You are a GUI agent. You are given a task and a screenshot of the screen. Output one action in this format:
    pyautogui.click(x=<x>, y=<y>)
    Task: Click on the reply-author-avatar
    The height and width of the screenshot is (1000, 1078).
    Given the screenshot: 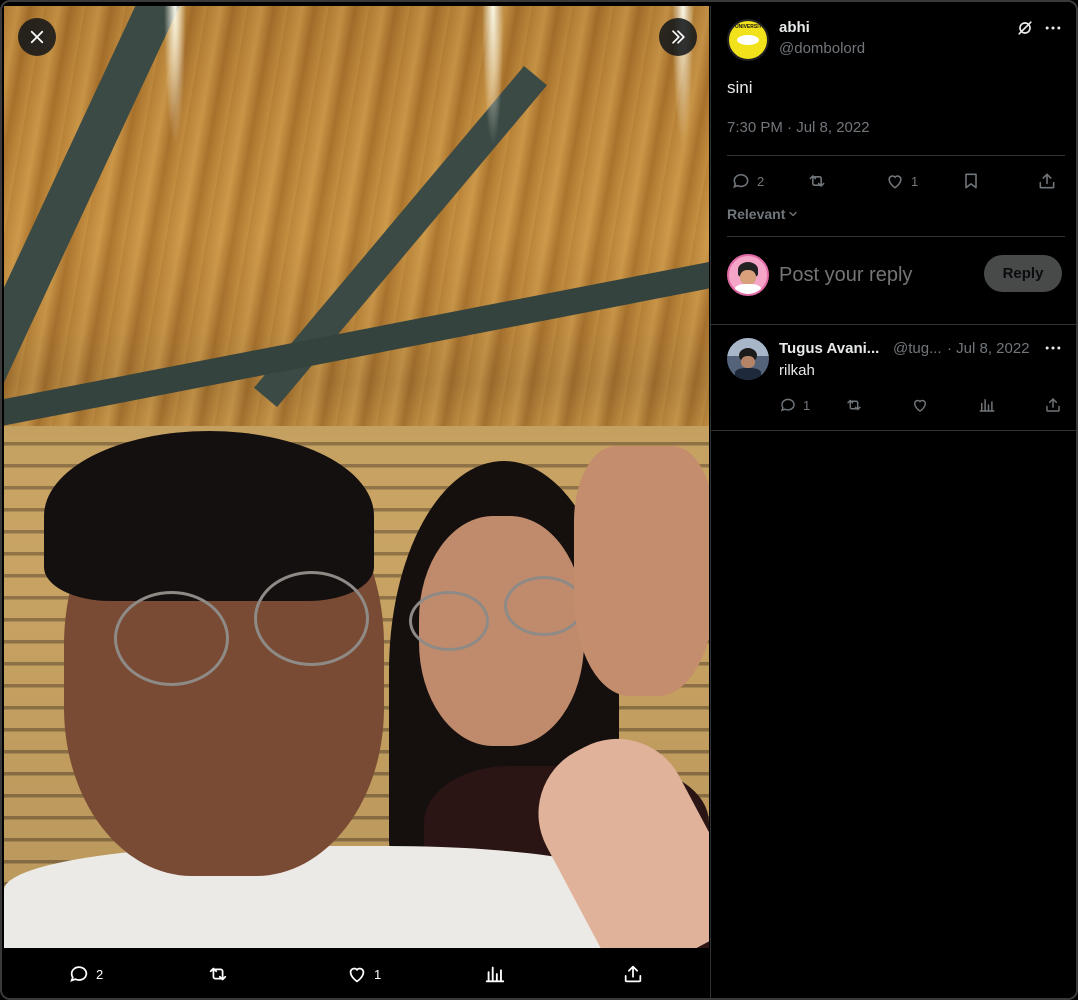 What is the action you would take?
    pyautogui.click(x=748, y=359)
    